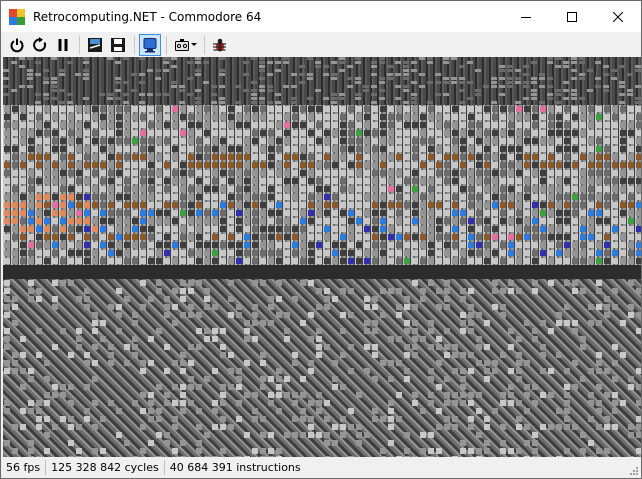 This screenshot has width=642, height=479. Describe the element at coordinates (23, 467) in the screenshot. I see `fps-label: 56 fps` at that location.